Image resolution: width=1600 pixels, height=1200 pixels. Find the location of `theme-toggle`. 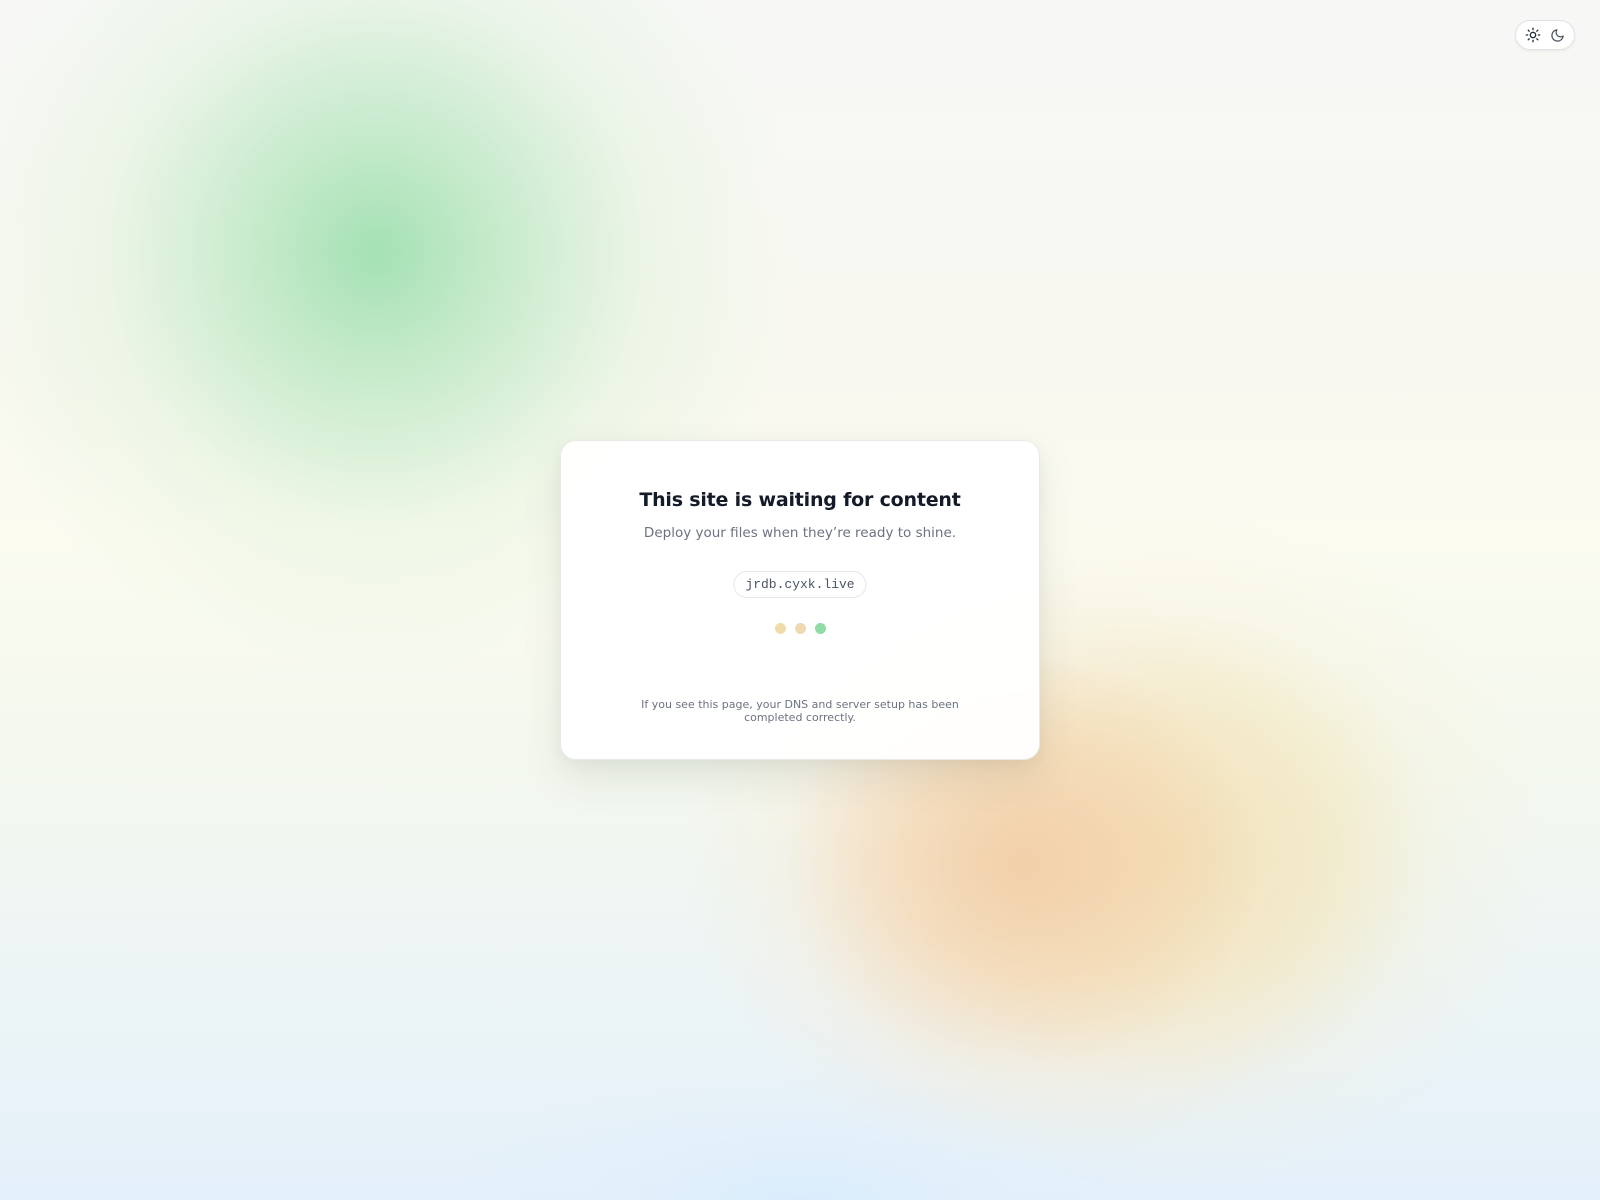

theme-toggle is located at coordinates (1545, 35).